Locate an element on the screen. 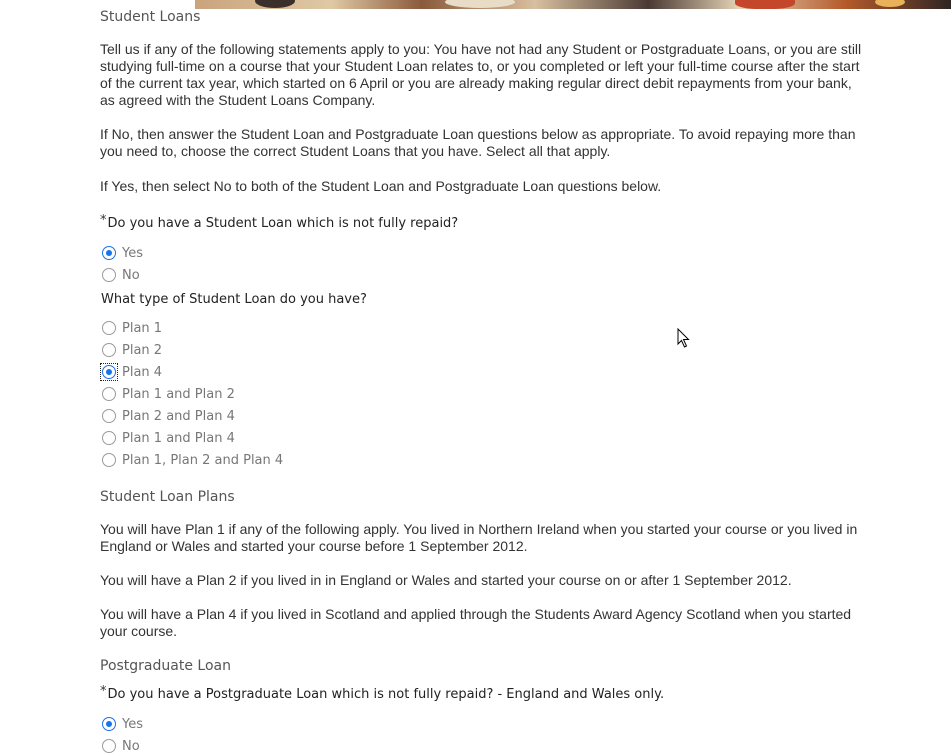  radio-label-no: No is located at coordinates (131, 275).